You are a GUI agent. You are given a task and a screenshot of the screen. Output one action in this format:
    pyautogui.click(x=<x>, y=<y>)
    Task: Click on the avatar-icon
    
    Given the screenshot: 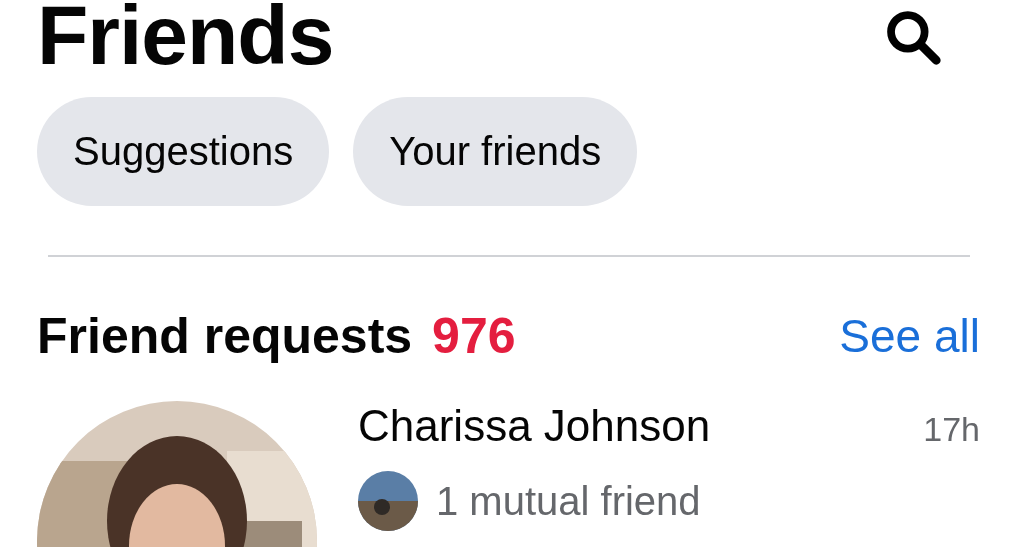 What is the action you would take?
    pyautogui.click(x=388, y=501)
    